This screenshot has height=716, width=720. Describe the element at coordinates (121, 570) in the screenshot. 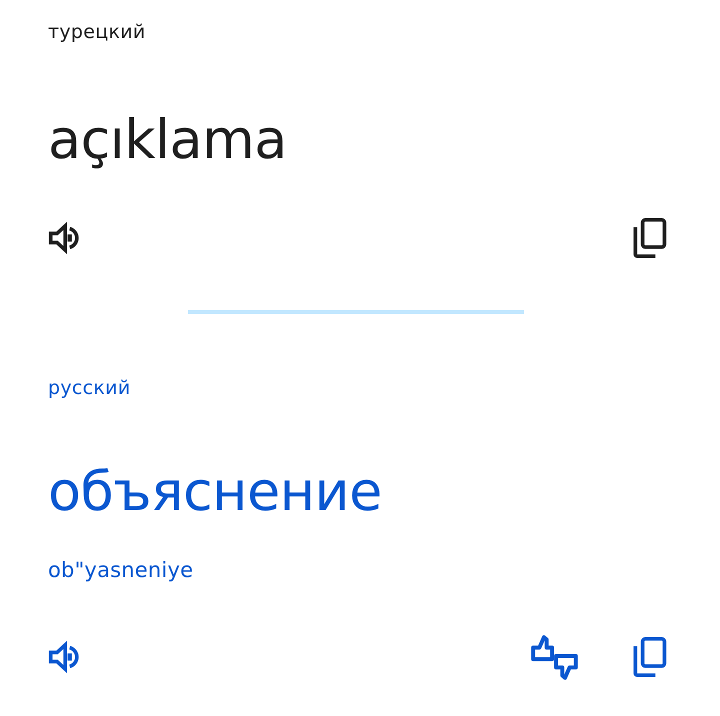

I see `transliteration-text: ob"yasneniye` at that location.